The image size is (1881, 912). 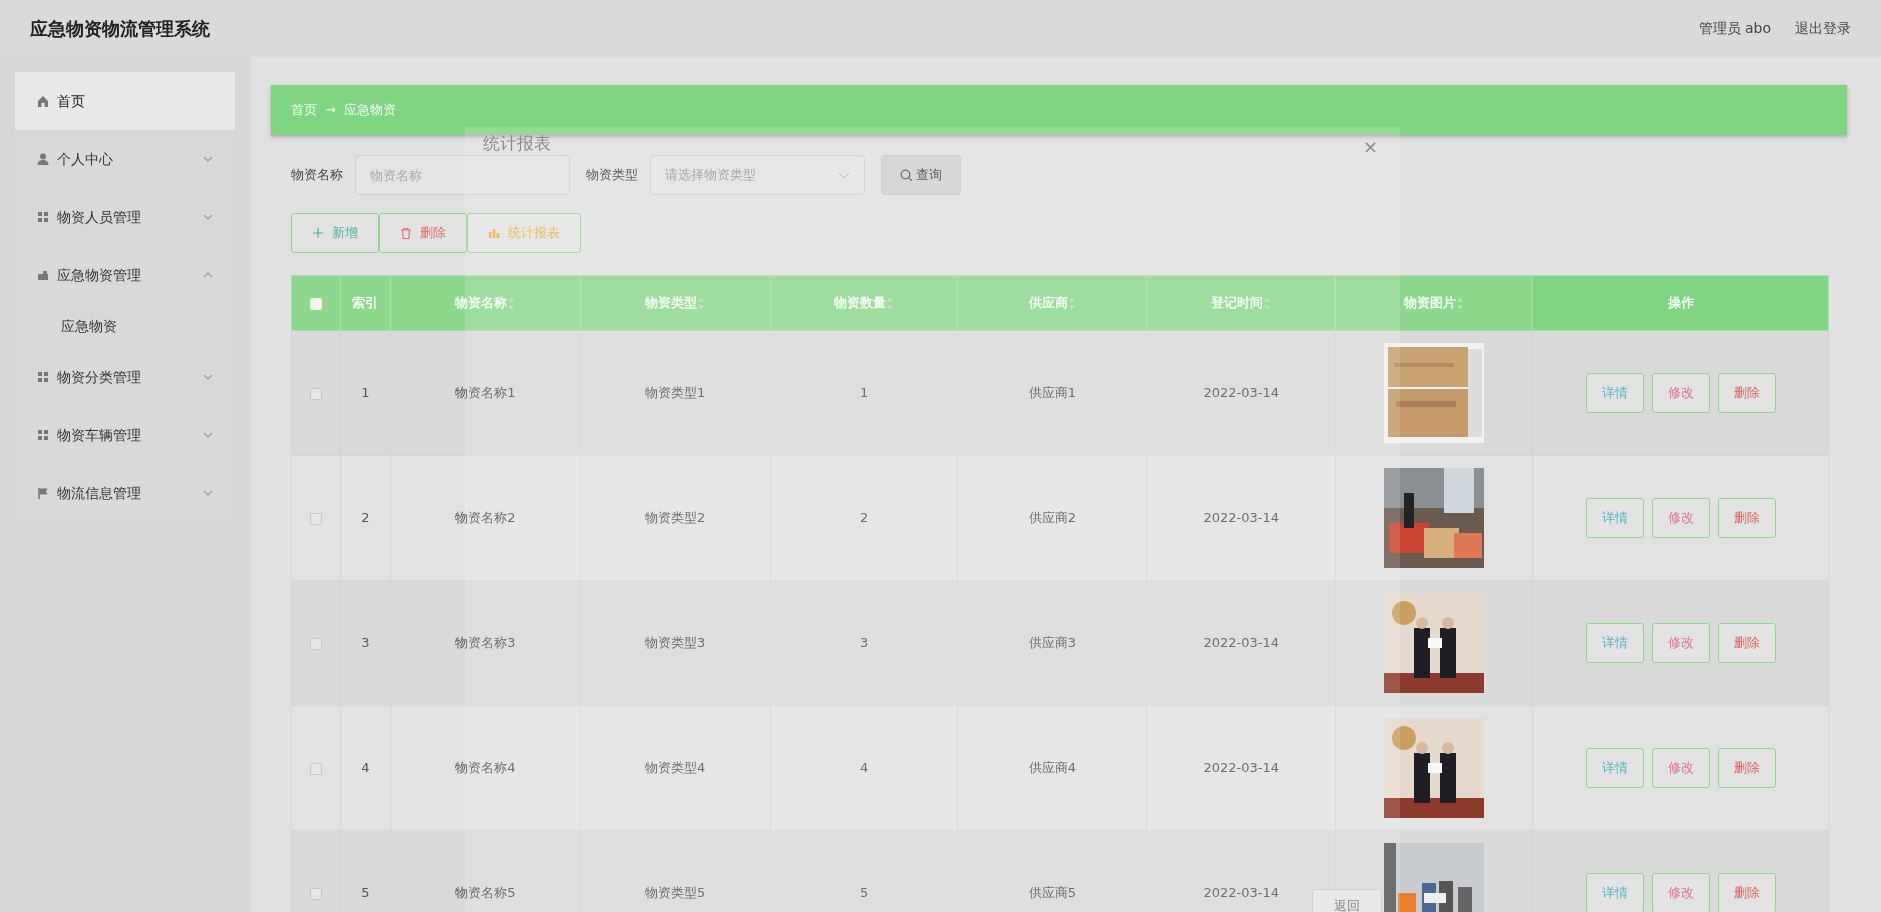 What do you see at coordinates (921, 175) in the screenshot?
I see `search-button: 查询` at bounding box center [921, 175].